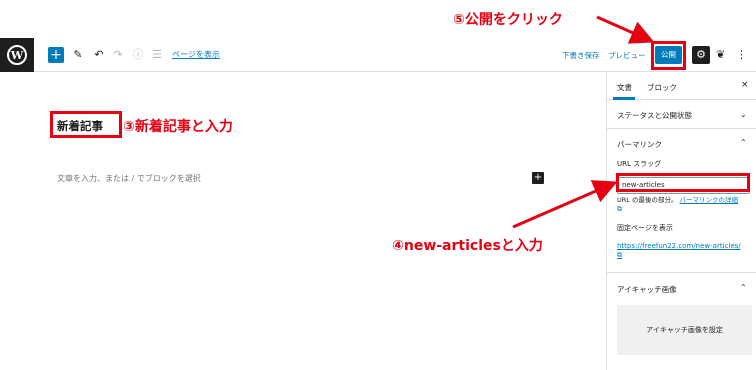  What do you see at coordinates (741, 55) in the screenshot?
I see `more-options-icon: ⋮` at bounding box center [741, 55].